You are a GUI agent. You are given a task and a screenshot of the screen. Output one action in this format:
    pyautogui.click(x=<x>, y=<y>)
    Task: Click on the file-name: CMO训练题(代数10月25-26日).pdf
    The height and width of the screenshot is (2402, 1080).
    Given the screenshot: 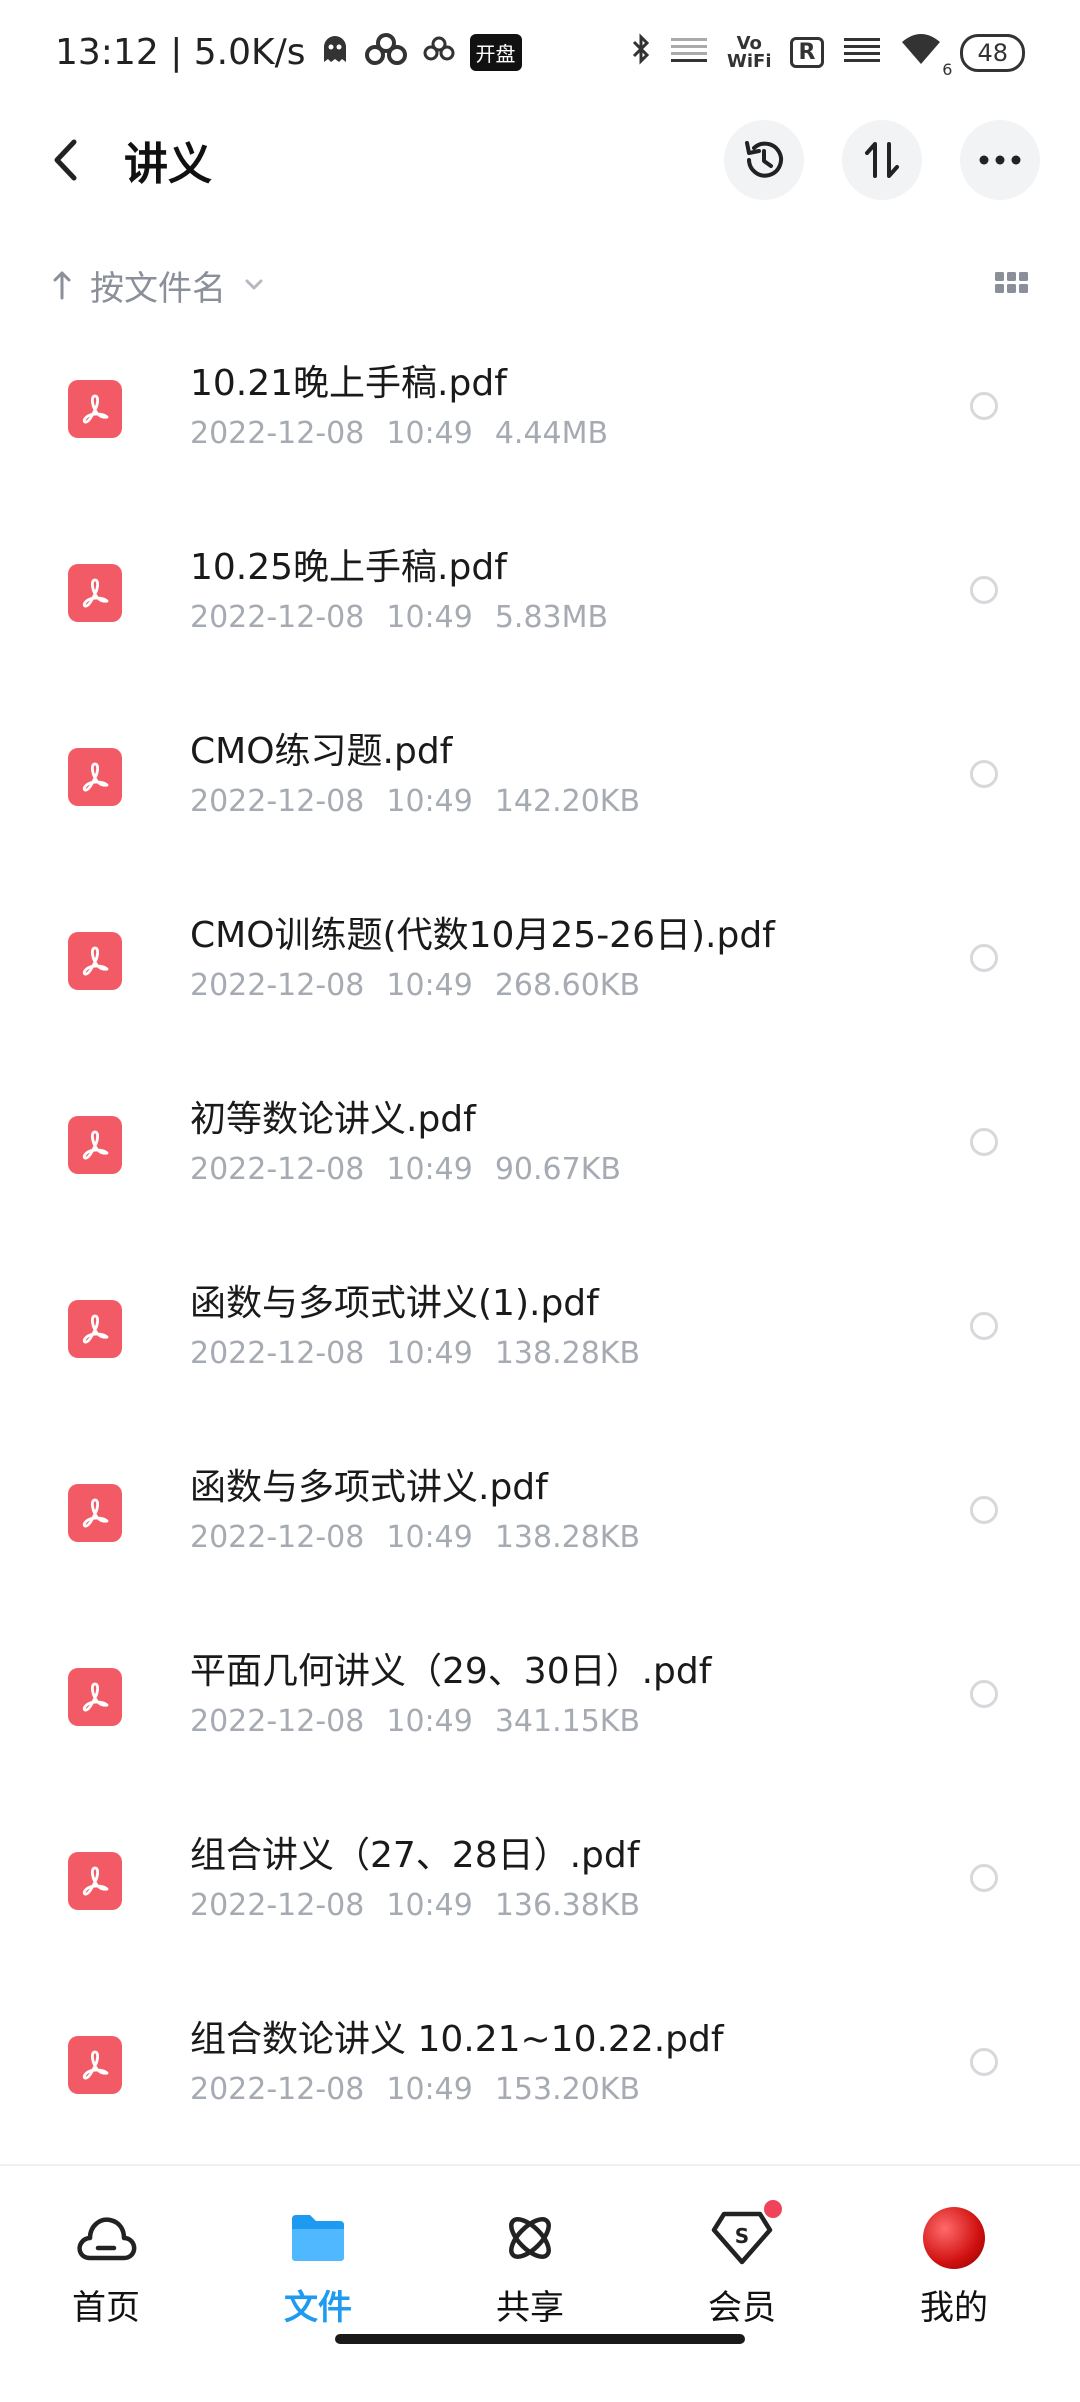 What is the action you would take?
    pyautogui.click(x=482, y=935)
    